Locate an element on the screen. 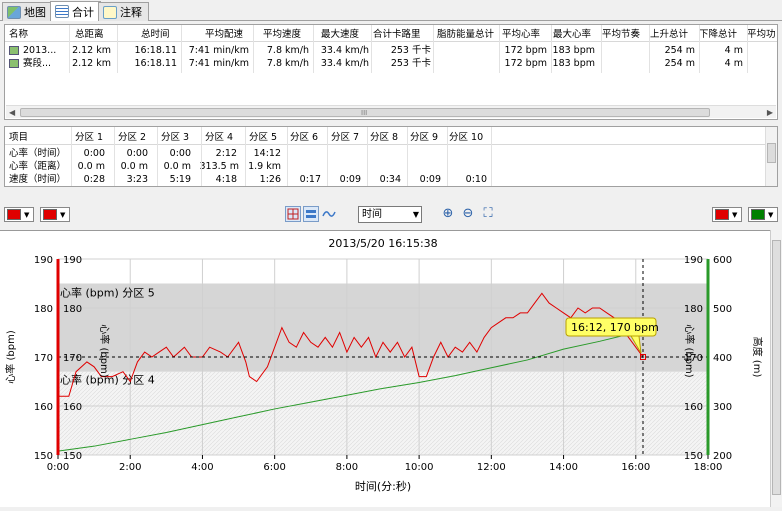  zone-cell: 313.5 m is located at coordinates (219, 166).